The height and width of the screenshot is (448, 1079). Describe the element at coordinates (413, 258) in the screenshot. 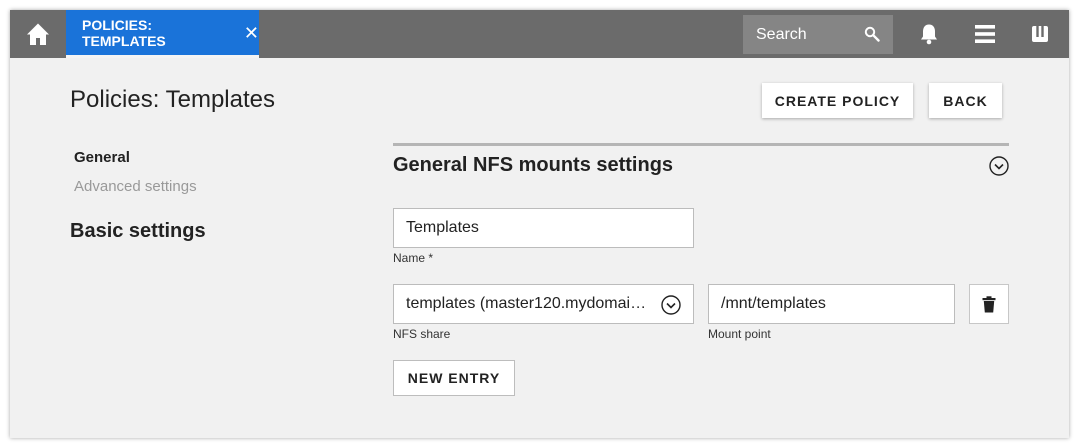

I see `name-field-label: Name *` at that location.